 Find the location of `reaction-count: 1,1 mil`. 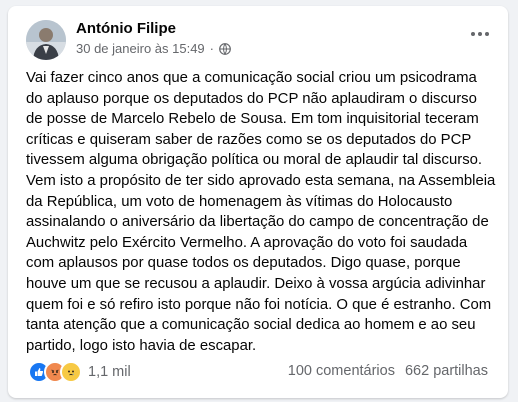

reaction-count: 1,1 mil is located at coordinates (109, 372).